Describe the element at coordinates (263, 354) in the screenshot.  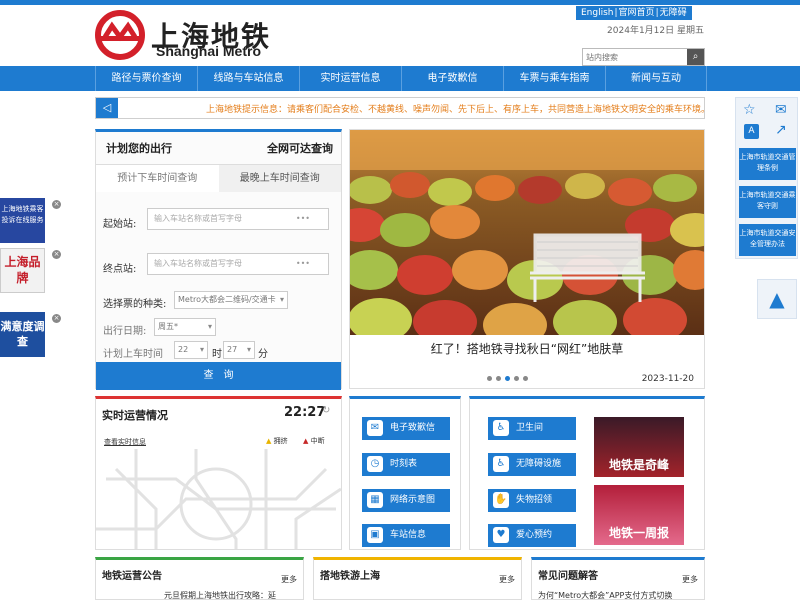
I see `minute-unit: 分` at that location.